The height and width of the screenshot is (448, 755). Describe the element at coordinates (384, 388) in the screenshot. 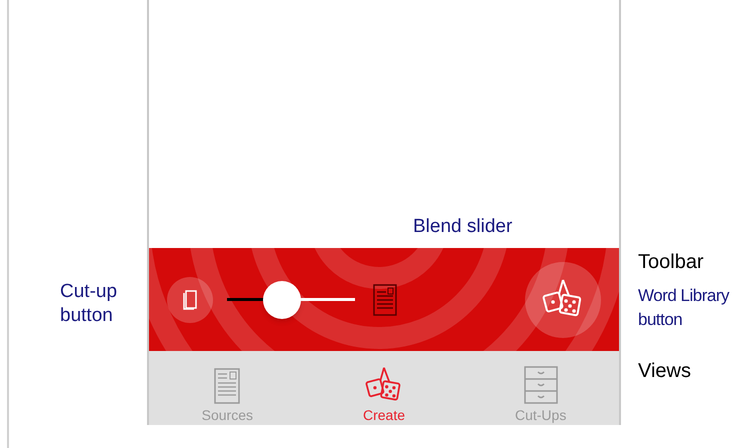

I see `view-tab: Create` at that location.